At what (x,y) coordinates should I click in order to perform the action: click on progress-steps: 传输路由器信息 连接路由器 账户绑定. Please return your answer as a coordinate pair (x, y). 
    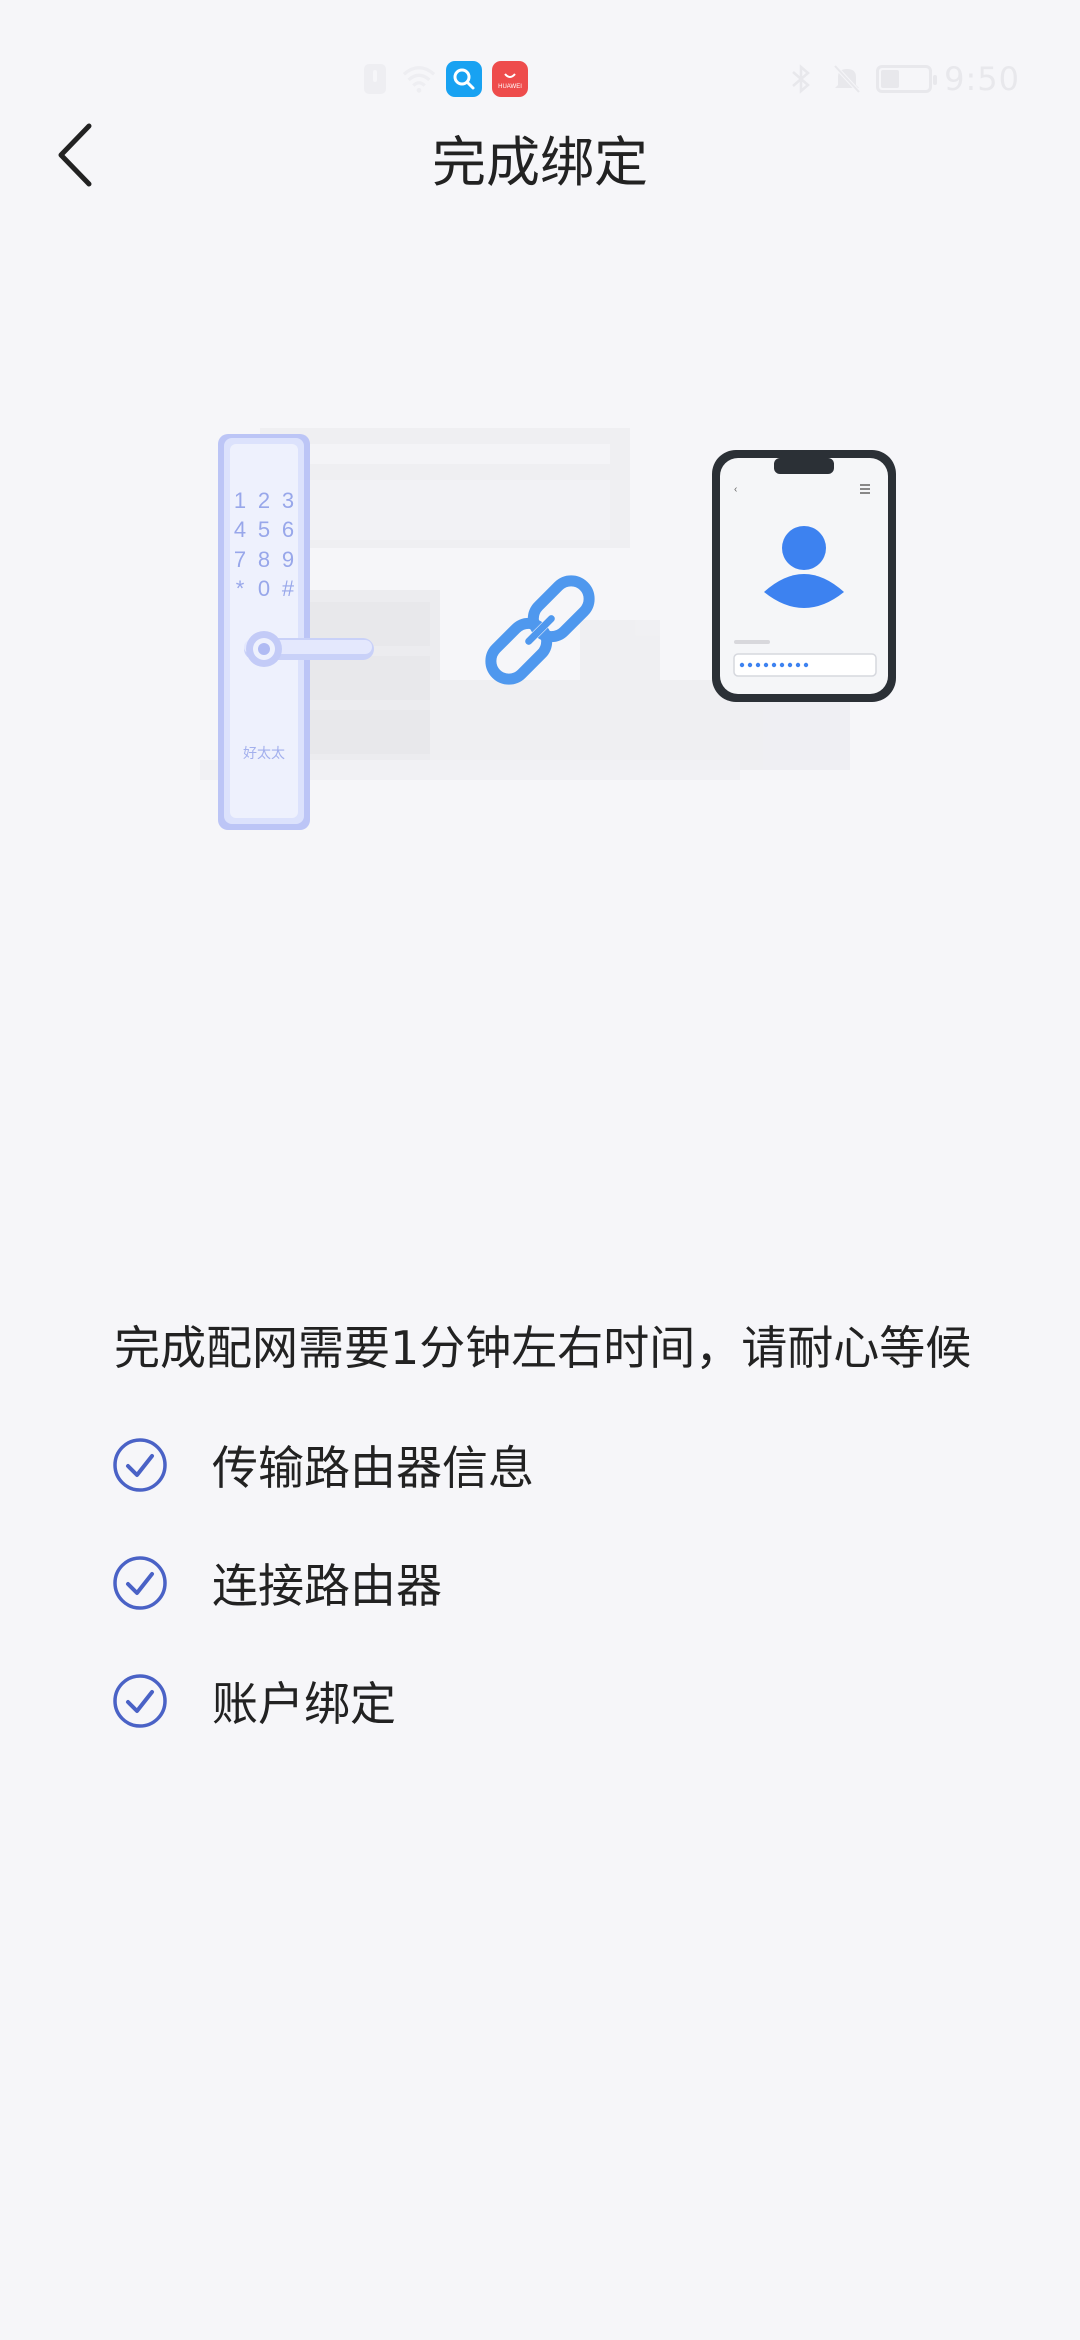
    Looking at the image, I should click on (562, 1602).